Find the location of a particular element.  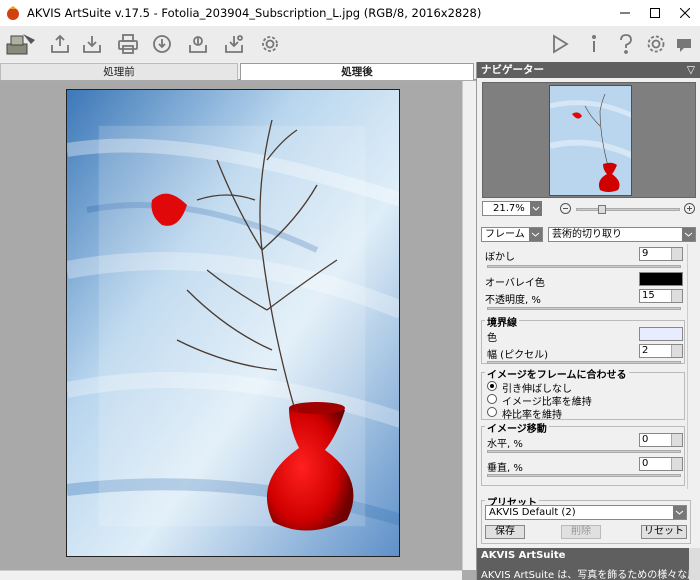

overlay-color-label: オーバレイ色 is located at coordinates (515, 283).